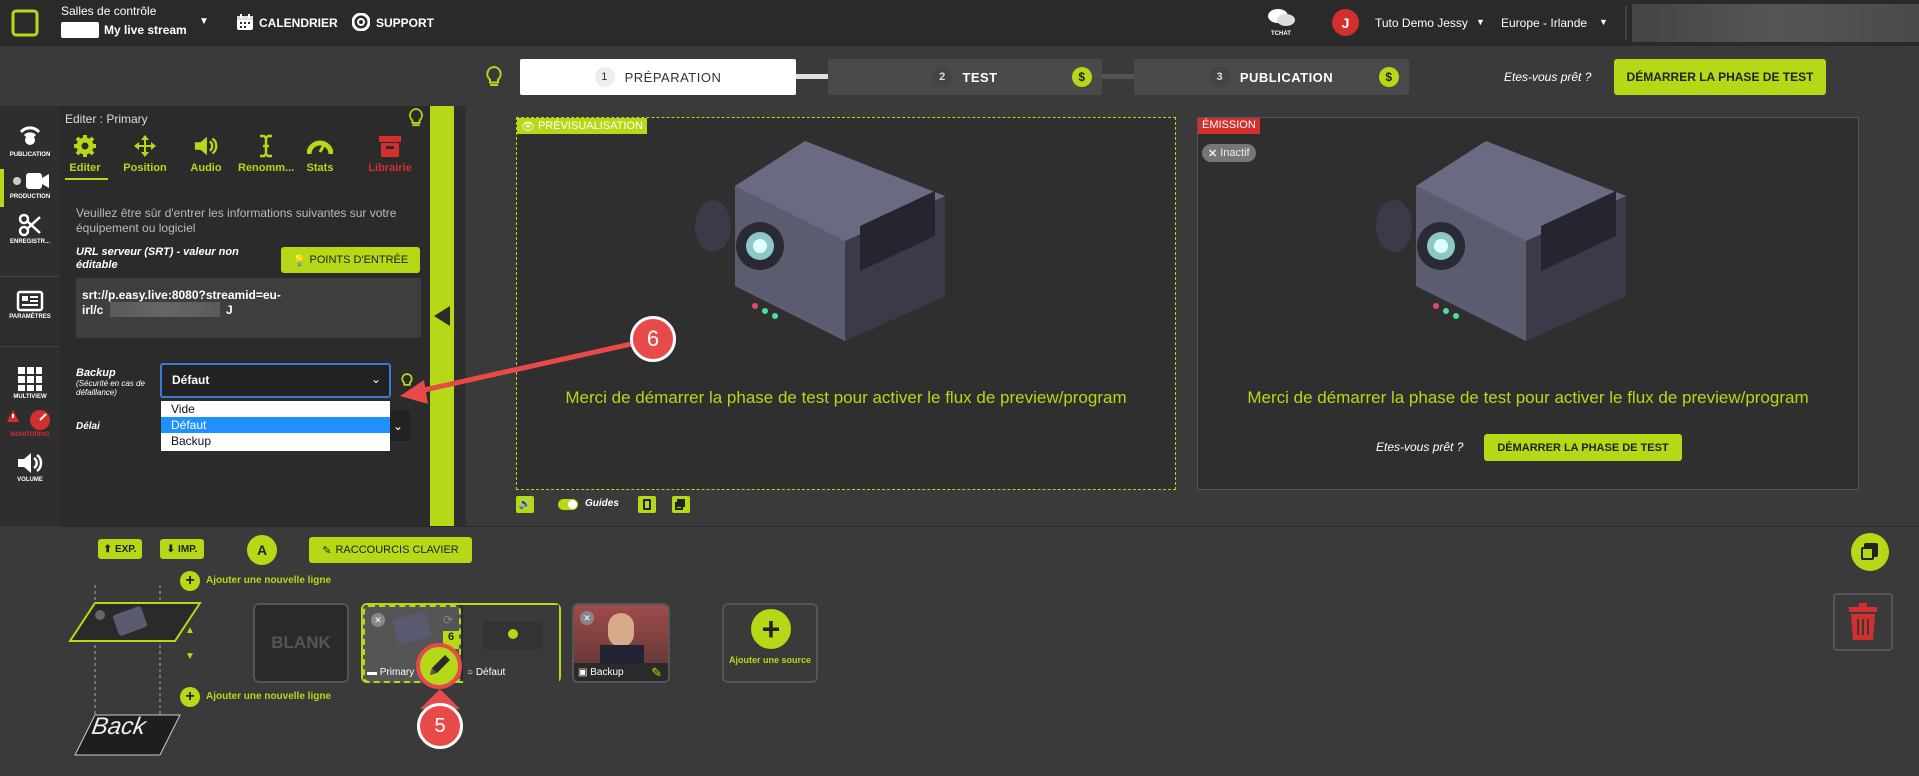  Describe the element at coordinates (965, 77) in the screenshot. I see `step-test: 2 TEST $` at that location.